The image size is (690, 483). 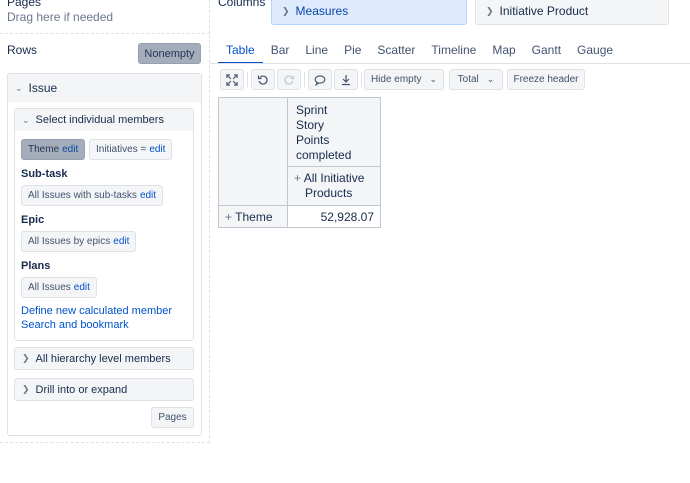 What do you see at coordinates (253, 151) in the screenshot?
I see `table-corner-cell` at bounding box center [253, 151].